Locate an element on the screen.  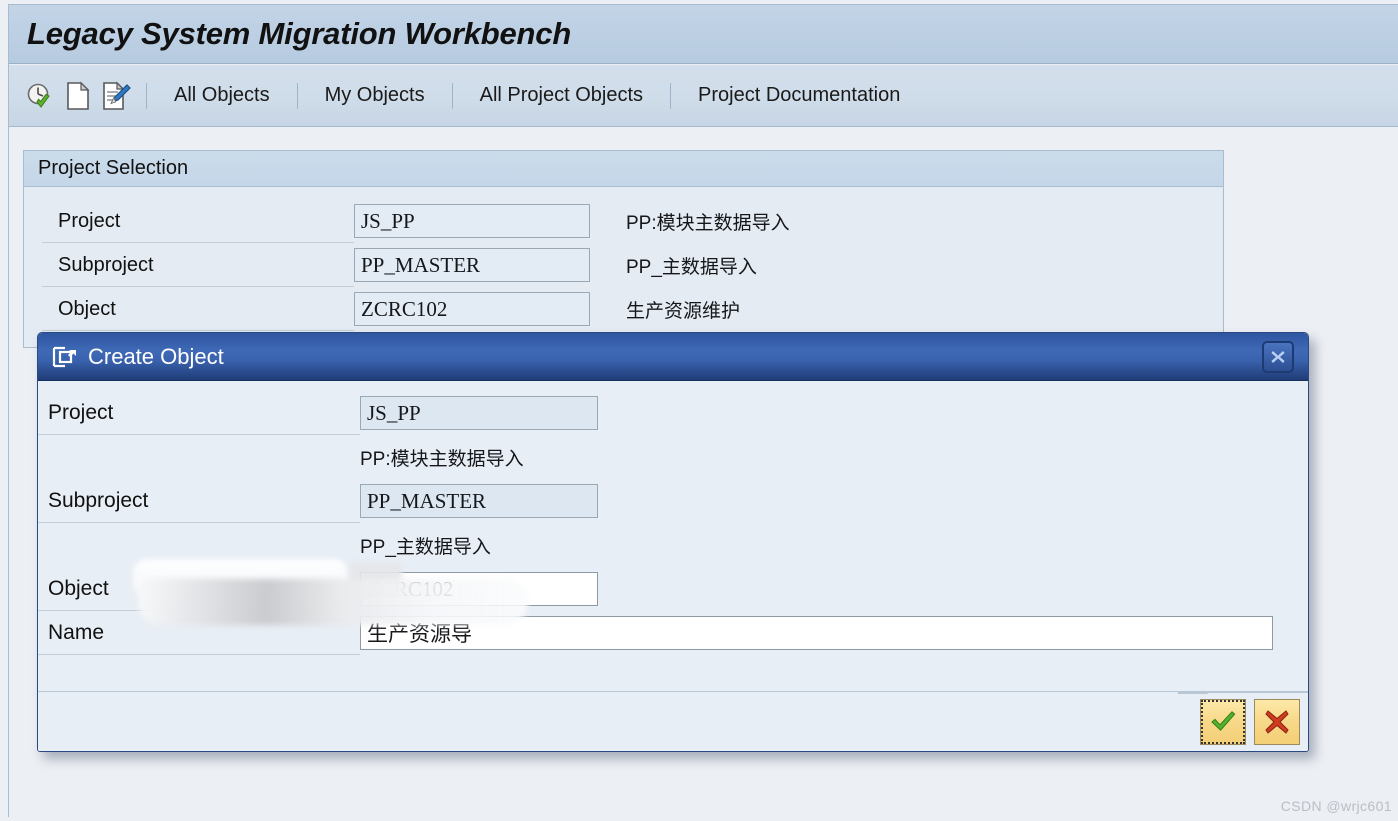
panel-label-project: Project is located at coordinates (189, 221).